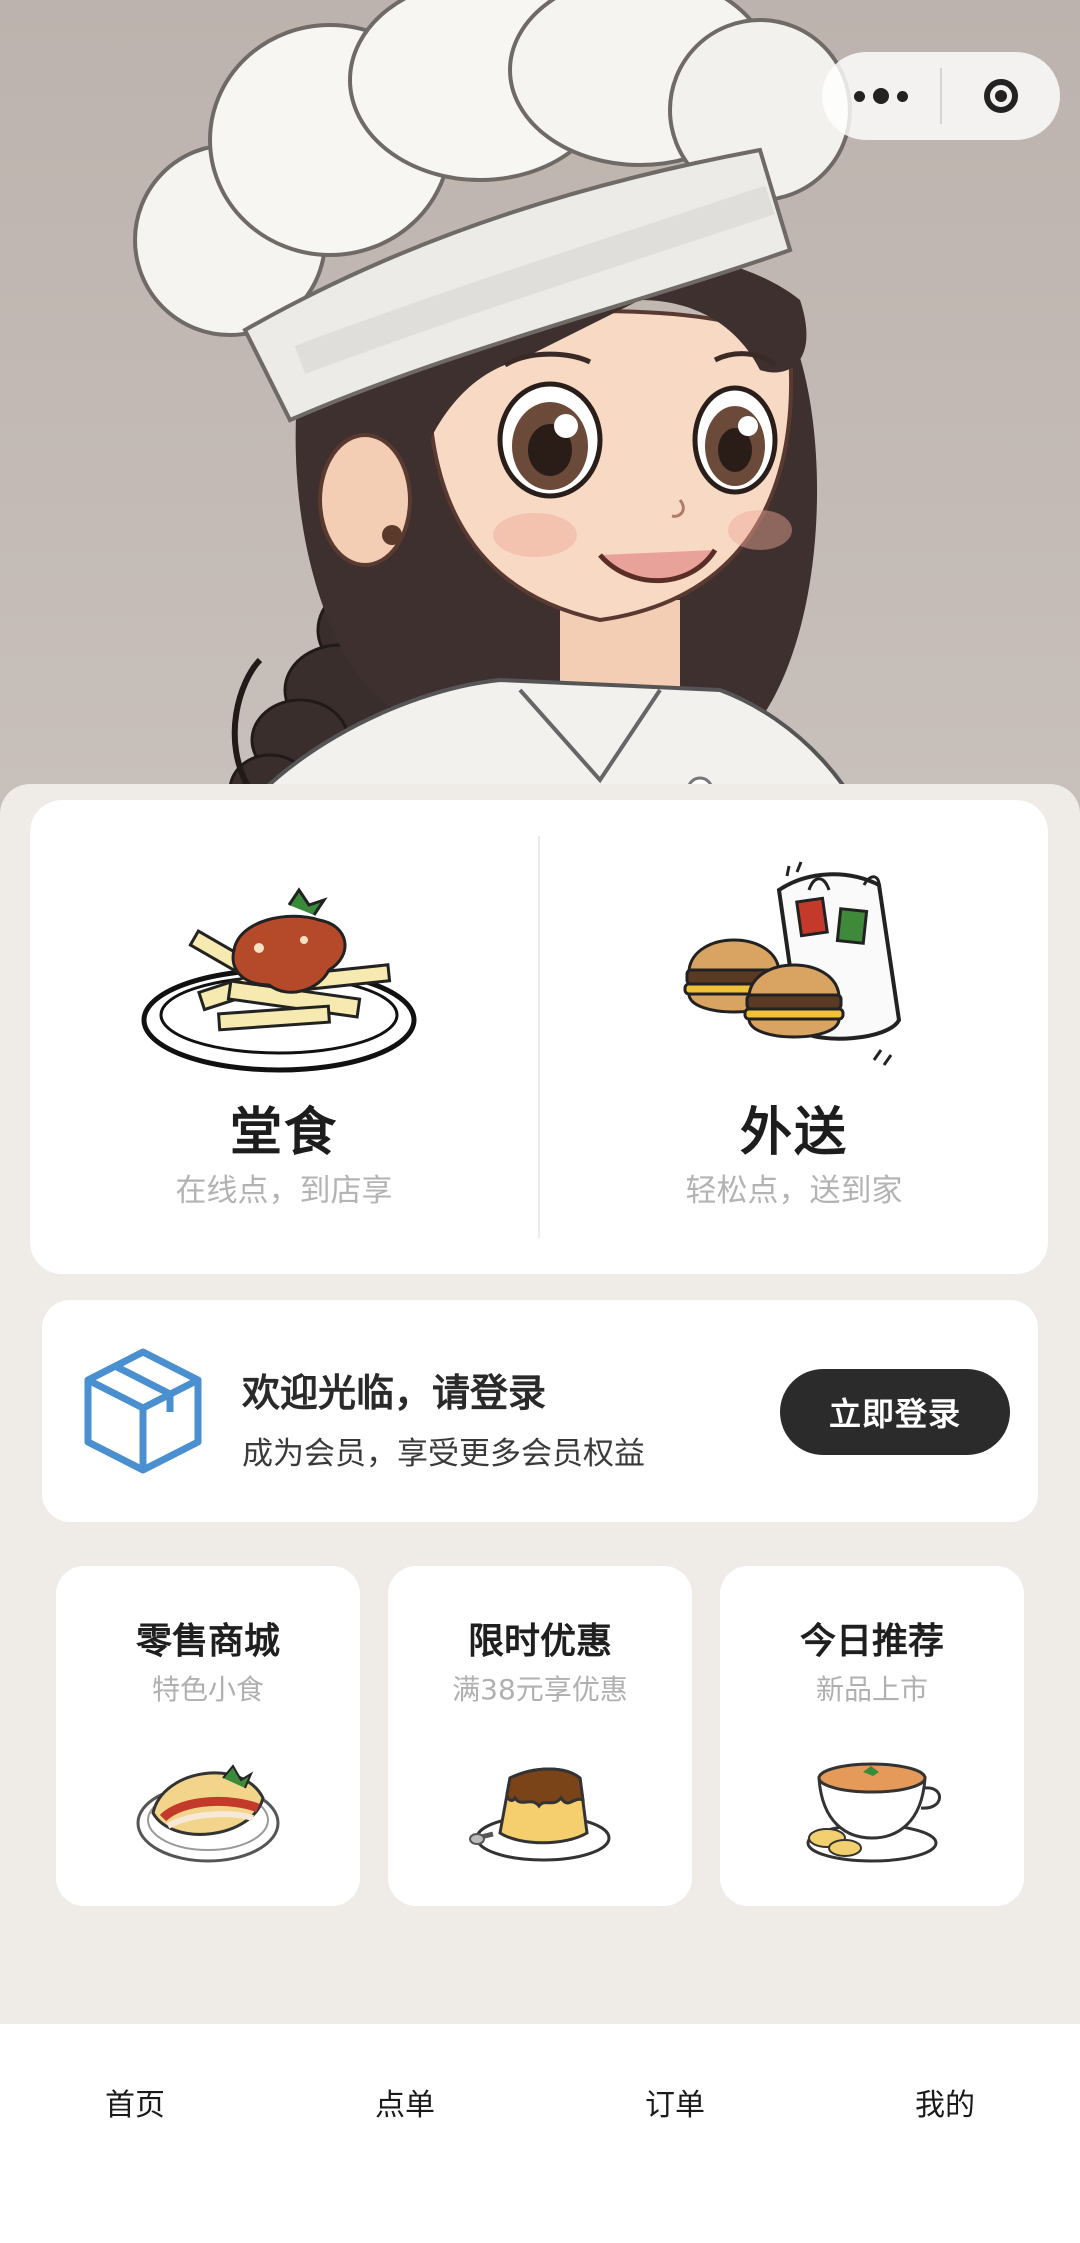 Image resolution: width=1080 pixels, height=2243 pixels. What do you see at coordinates (881, 96) in the screenshot?
I see `more-dots-icon` at bounding box center [881, 96].